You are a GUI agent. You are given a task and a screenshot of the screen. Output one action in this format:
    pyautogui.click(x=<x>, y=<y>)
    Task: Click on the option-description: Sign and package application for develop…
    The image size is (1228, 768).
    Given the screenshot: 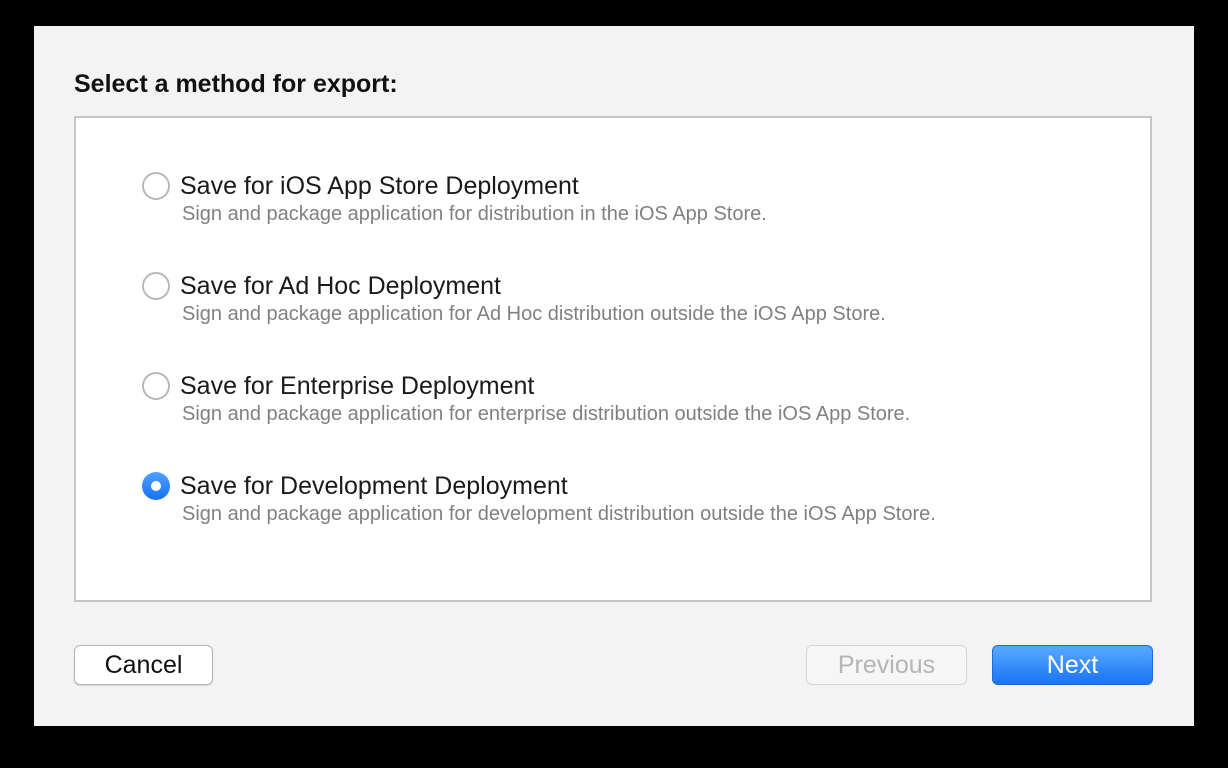 What is the action you would take?
    pyautogui.click(x=559, y=514)
    